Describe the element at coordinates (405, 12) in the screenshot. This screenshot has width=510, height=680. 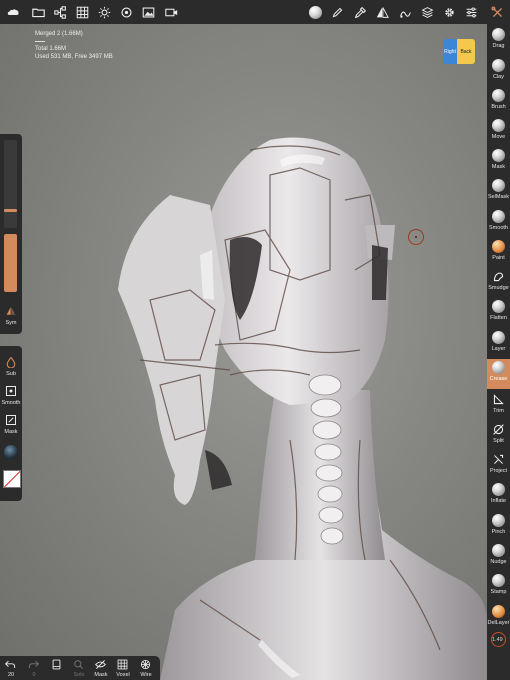
I see `stroke-icon` at that location.